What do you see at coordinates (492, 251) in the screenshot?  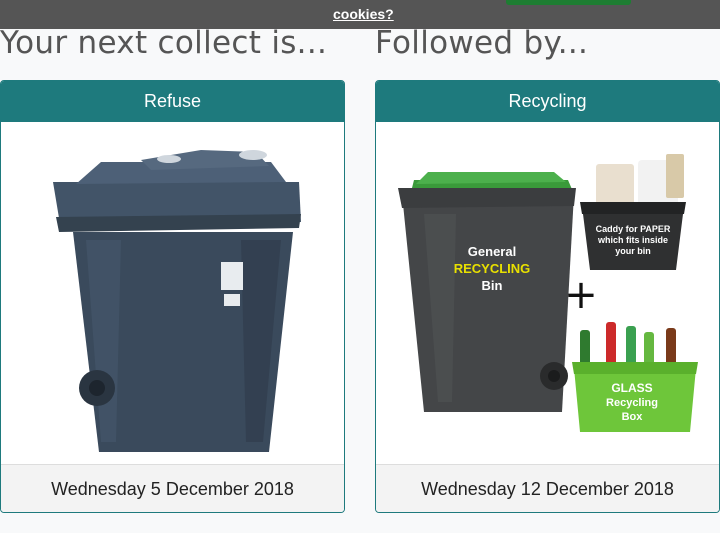 I see `bin-label-line1: General` at bounding box center [492, 251].